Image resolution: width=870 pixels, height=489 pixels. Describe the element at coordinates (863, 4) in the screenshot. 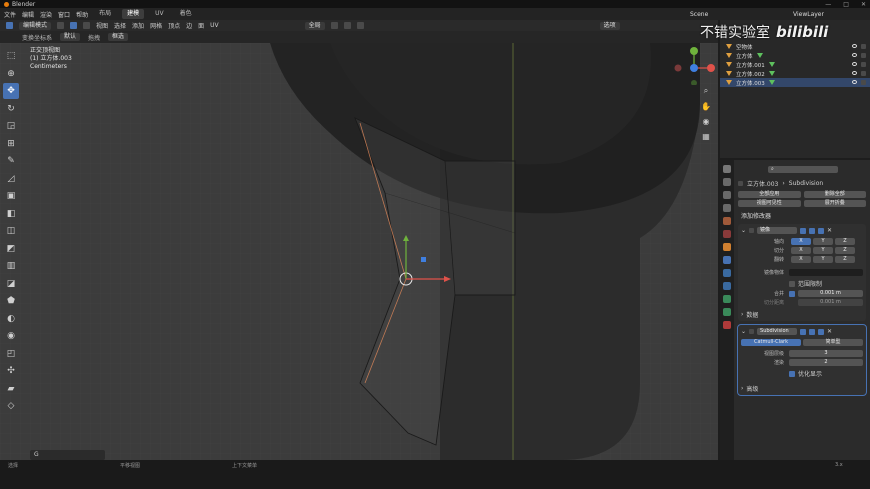

I see `close-button: ✕` at that location.